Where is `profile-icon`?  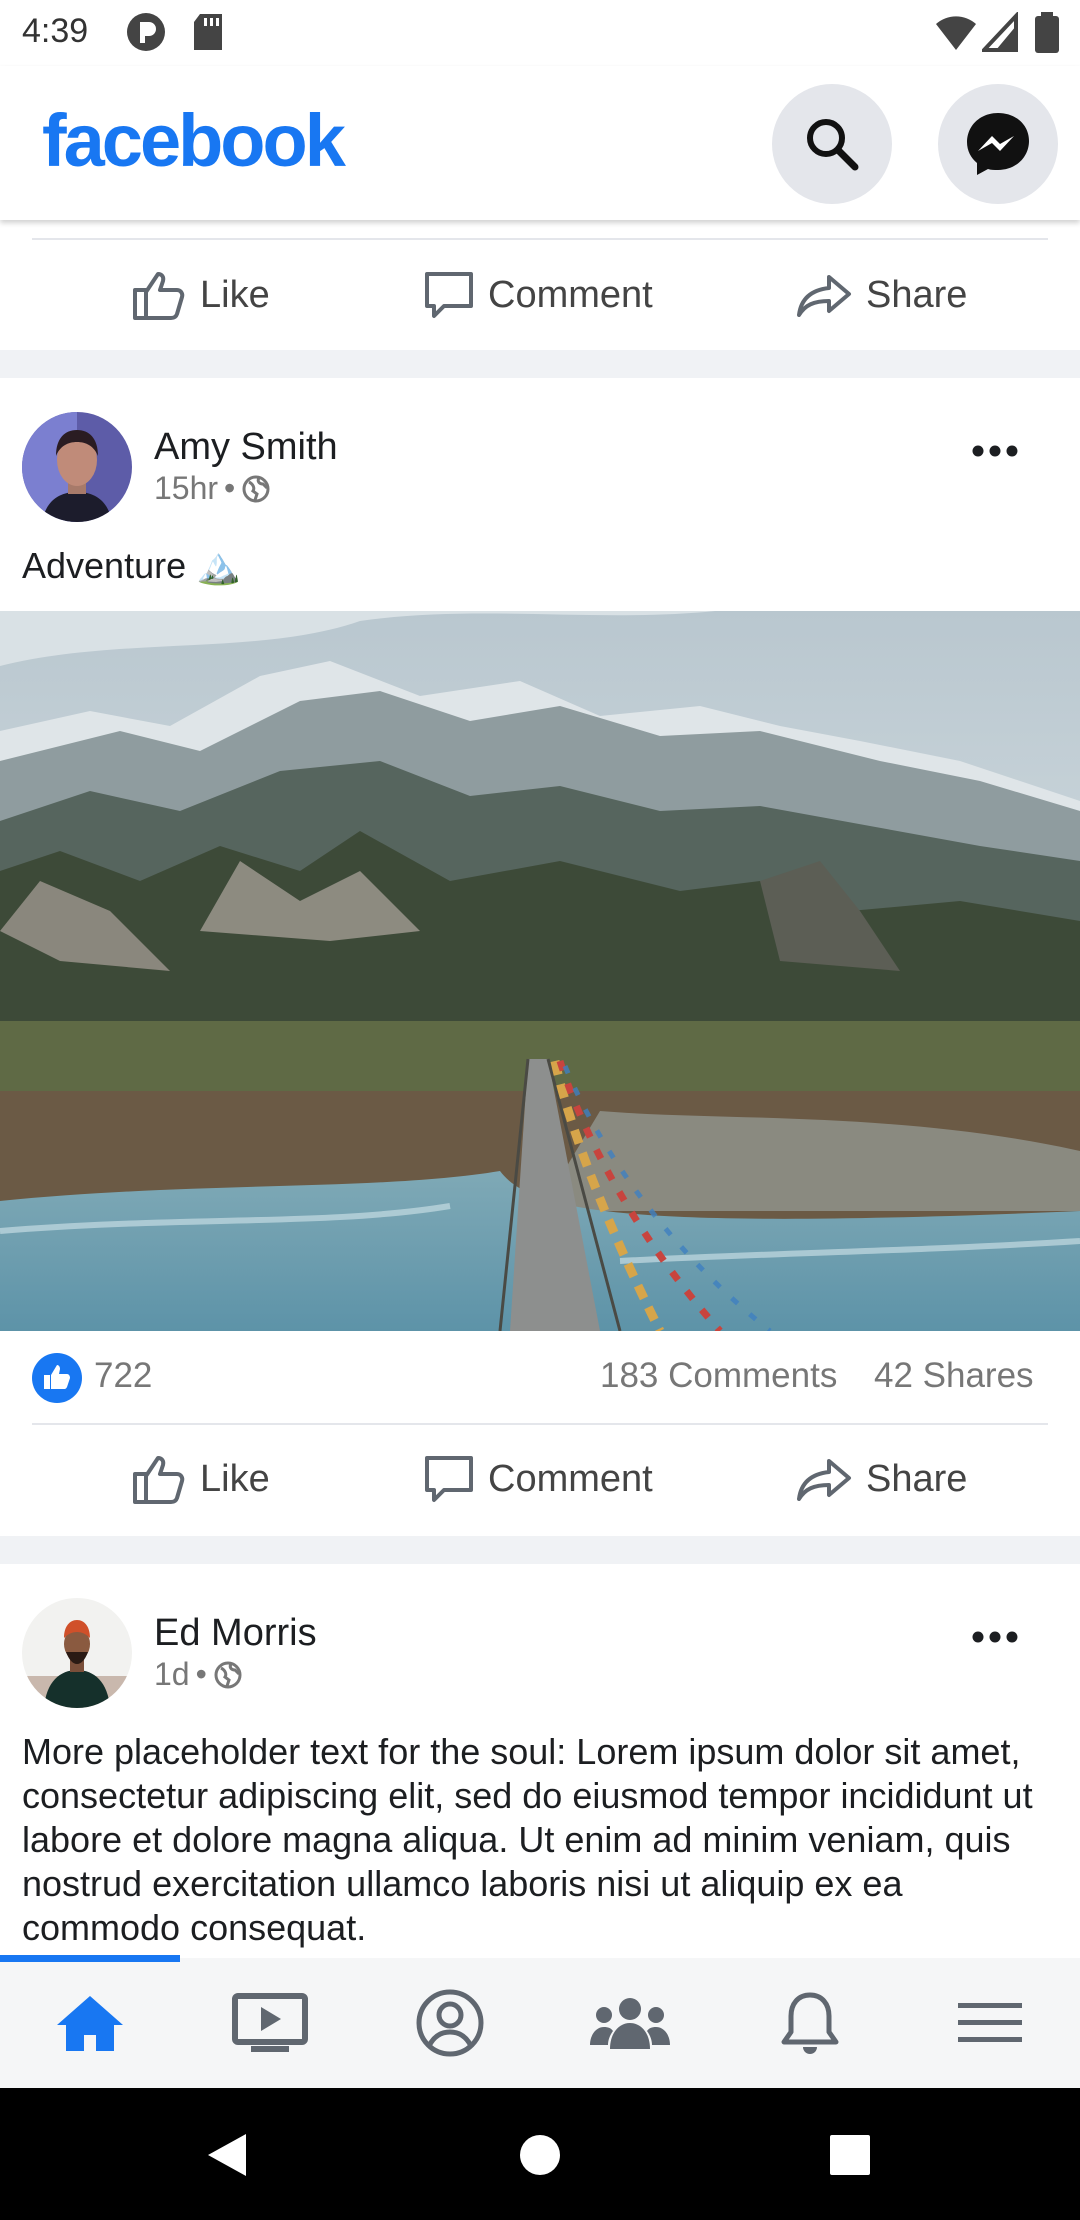 profile-icon is located at coordinates (450, 2023).